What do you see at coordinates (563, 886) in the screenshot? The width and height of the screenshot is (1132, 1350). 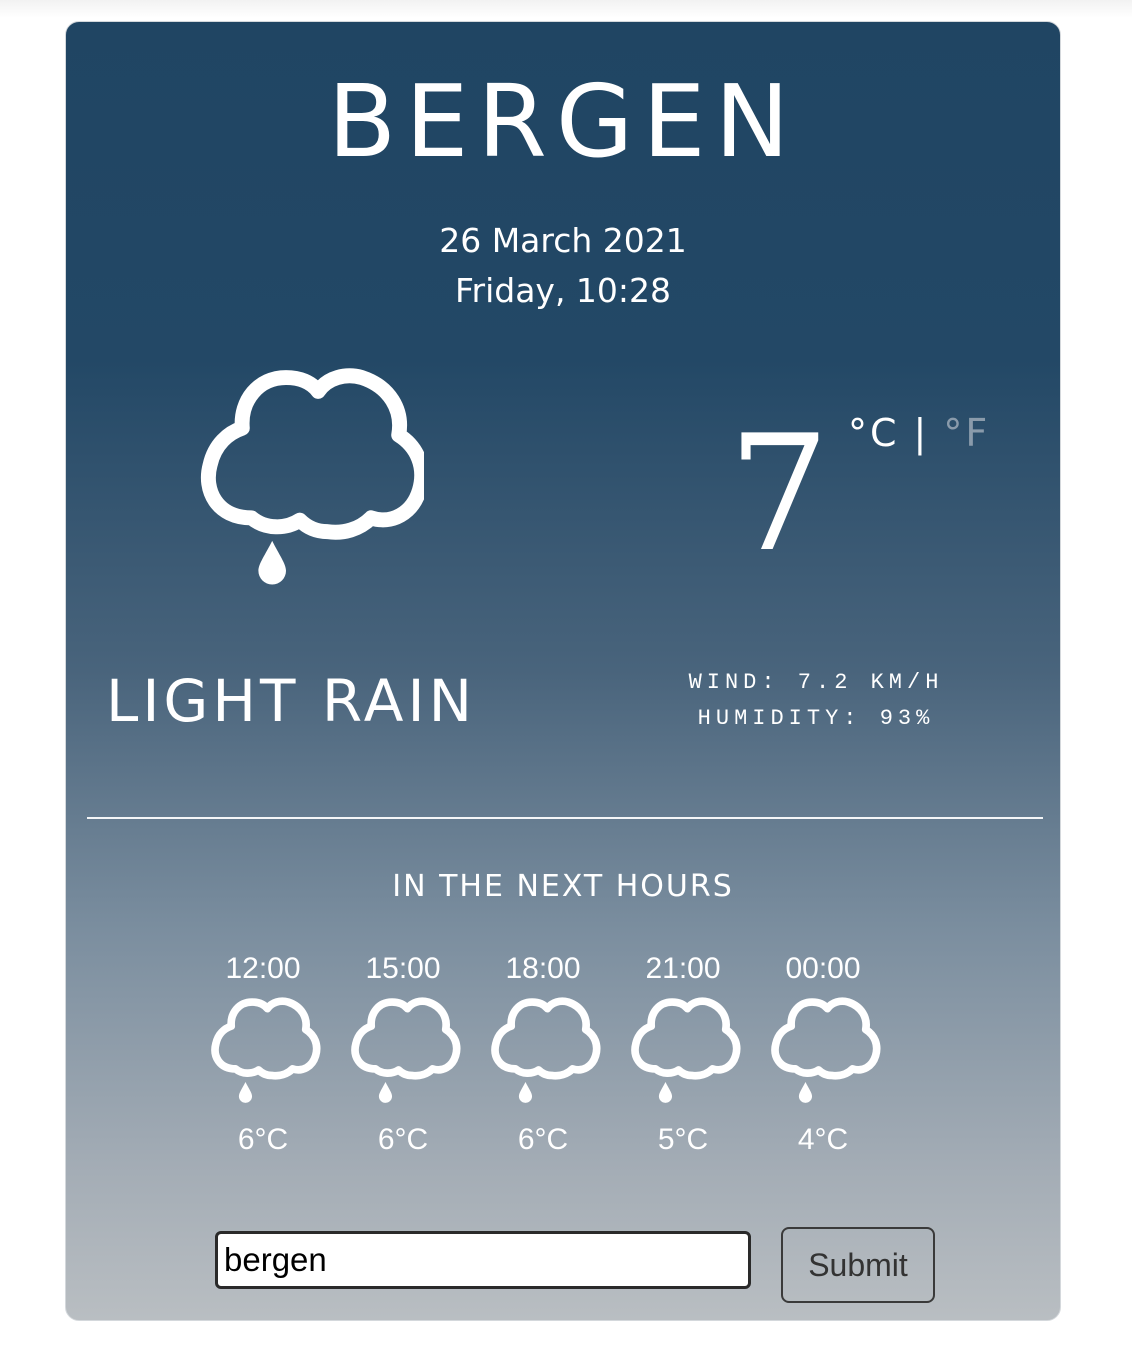 I see `forecast-title: IN THE NEXT HOURS` at bounding box center [563, 886].